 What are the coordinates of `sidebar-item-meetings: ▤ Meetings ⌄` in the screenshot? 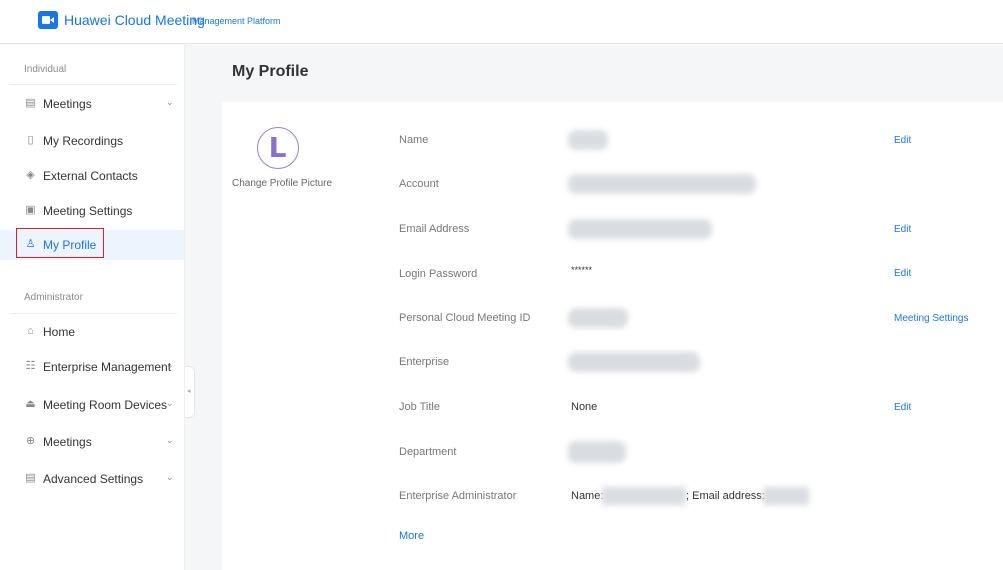 It's located at (92, 104).